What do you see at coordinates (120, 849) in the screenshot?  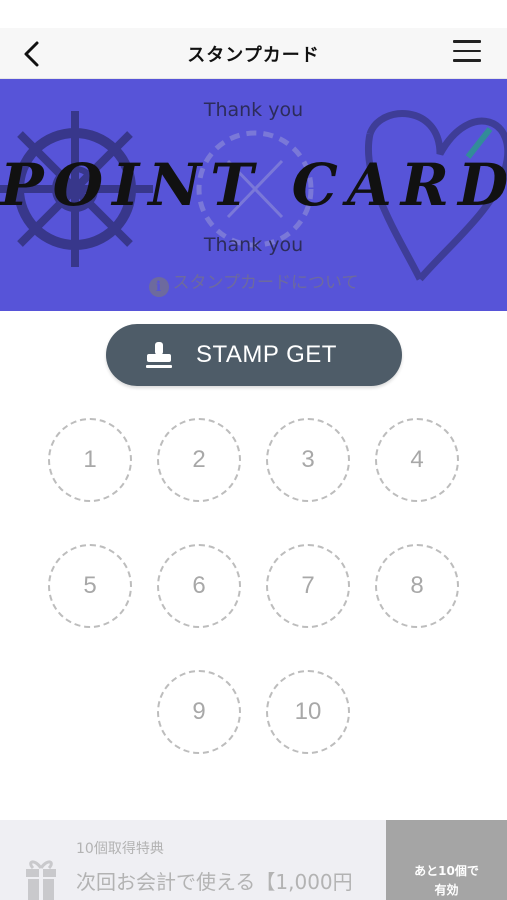 I see `reward-label: 10個取得特典` at bounding box center [120, 849].